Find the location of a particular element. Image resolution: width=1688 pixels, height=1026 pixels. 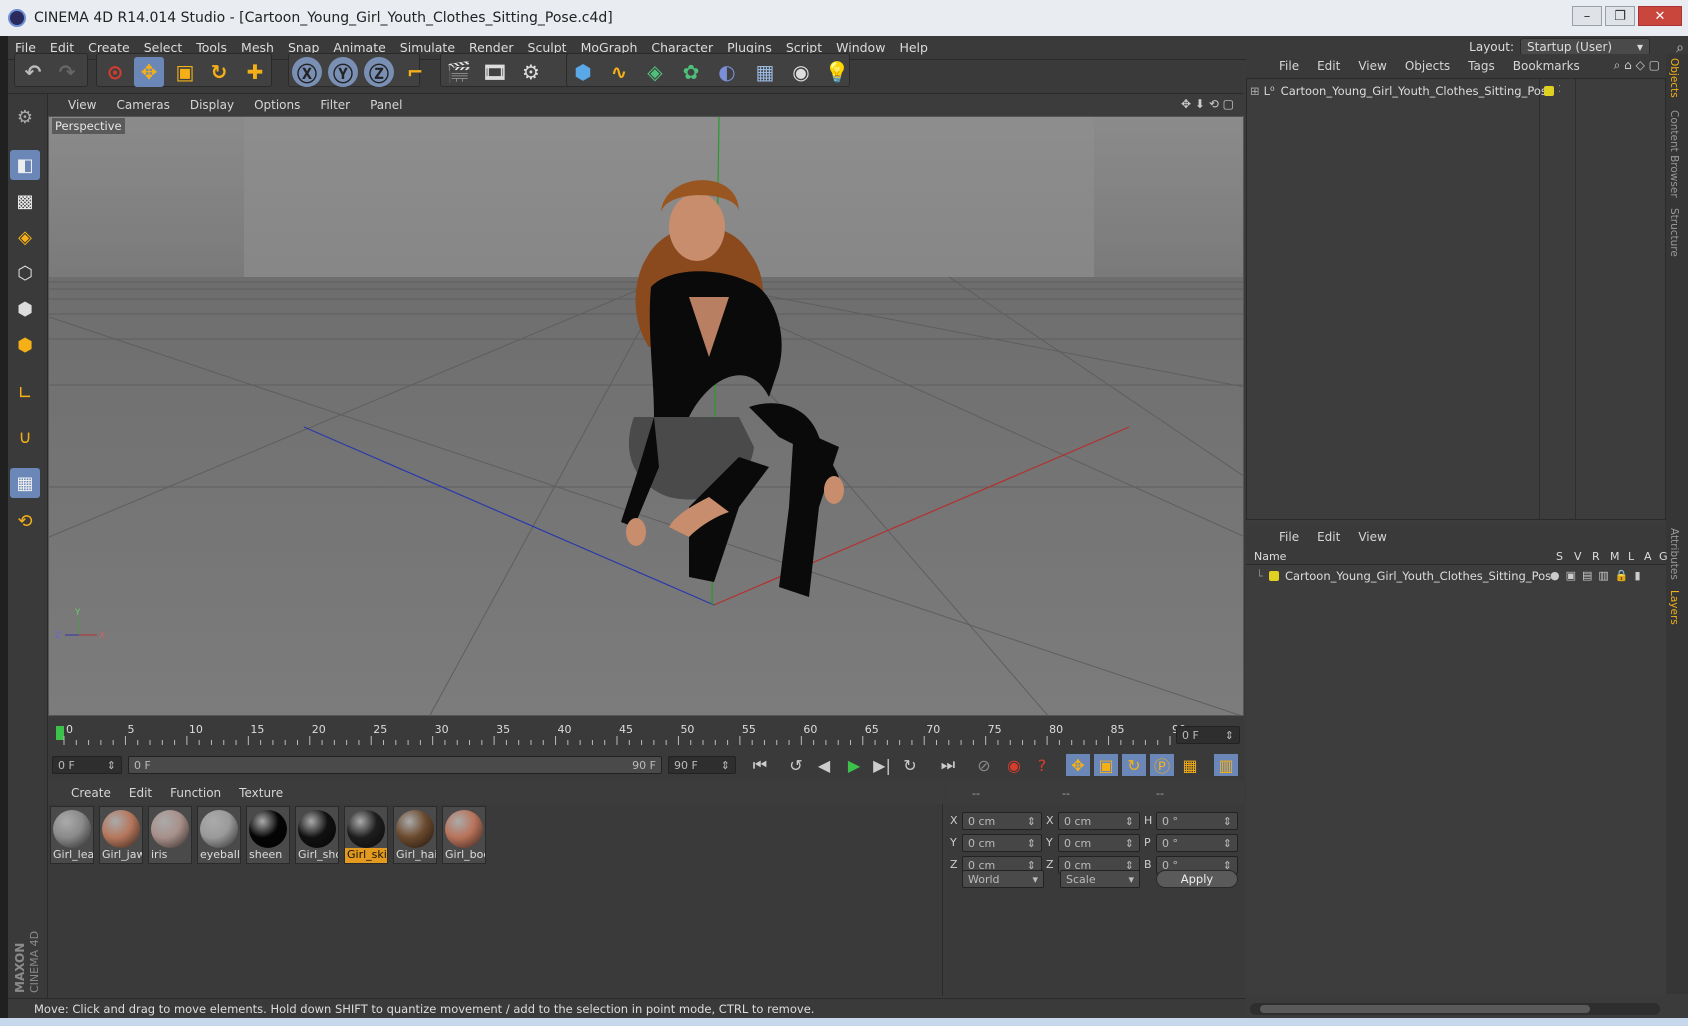

restore-button: ❐ is located at coordinates (1620, 16).